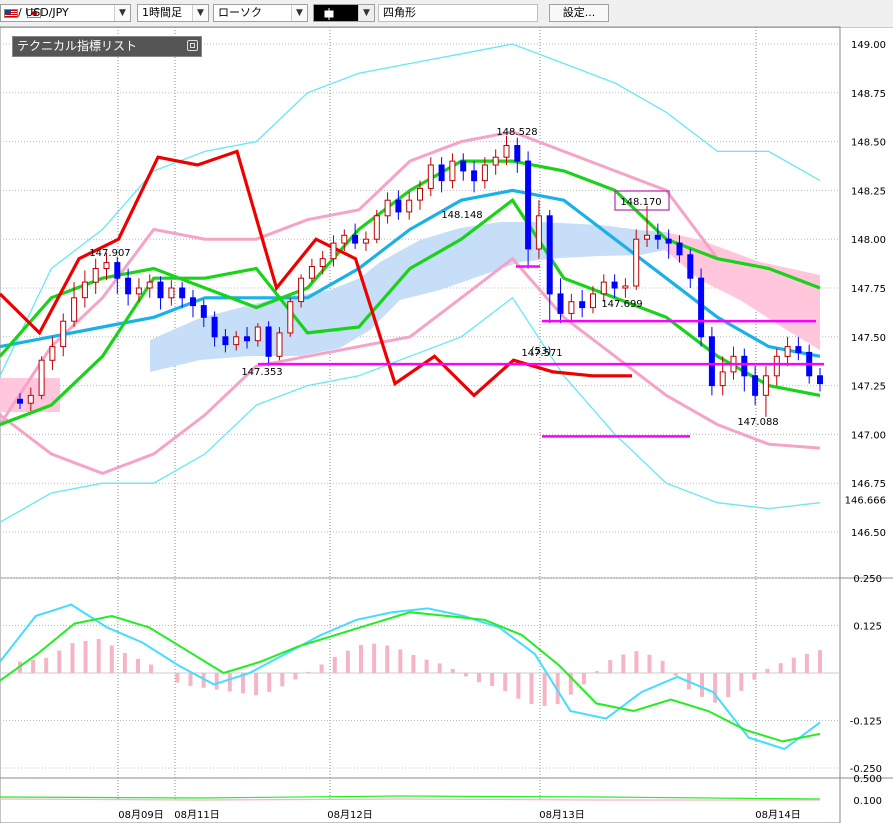  I want to click on price-axis-label: 146.50, so click(868, 533).